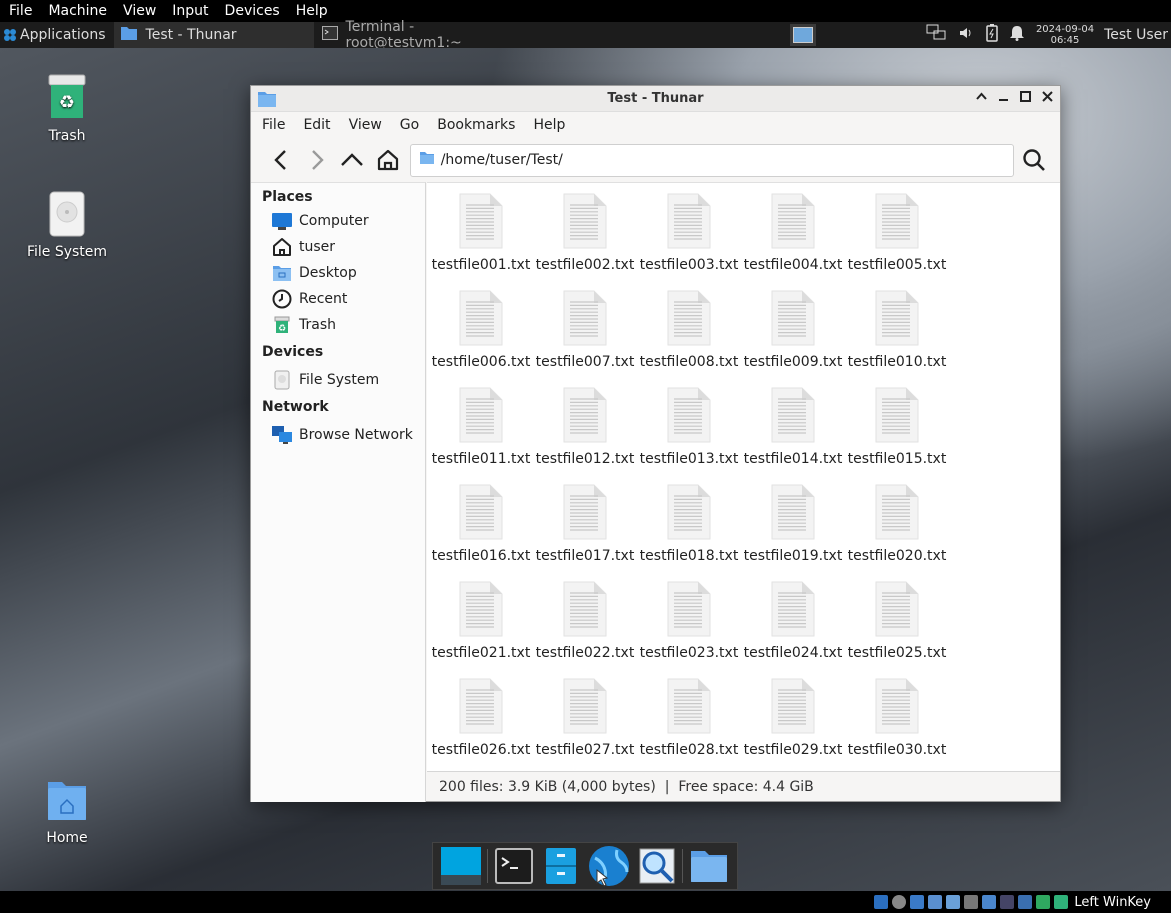 The height and width of the screenshot is (913, 1171). I want to click on home-button, so click(388, 160).